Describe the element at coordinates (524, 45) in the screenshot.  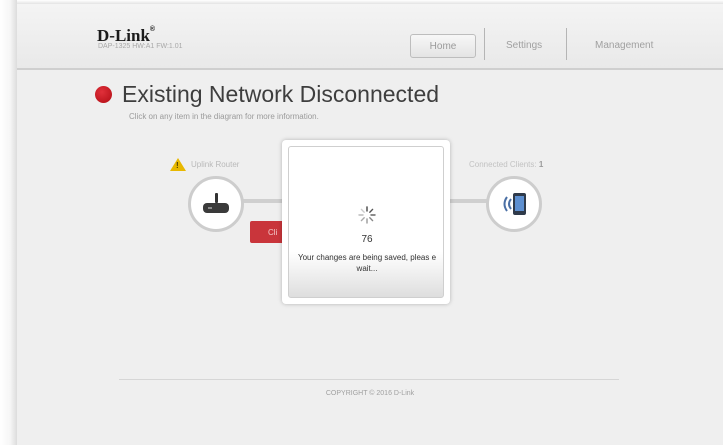
I see `tab-settings: Settings` at that location.